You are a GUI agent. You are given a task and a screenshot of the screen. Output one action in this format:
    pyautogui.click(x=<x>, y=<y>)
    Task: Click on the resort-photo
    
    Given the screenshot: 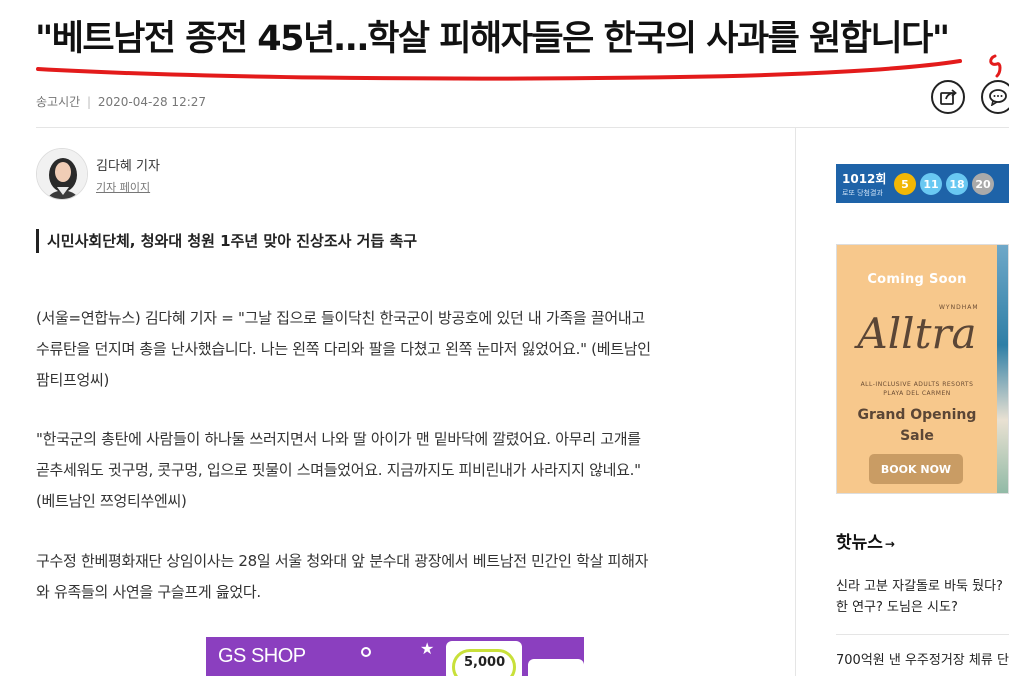 What is the action you would take?
    pyautogui.click(x=1002, y=369)
    